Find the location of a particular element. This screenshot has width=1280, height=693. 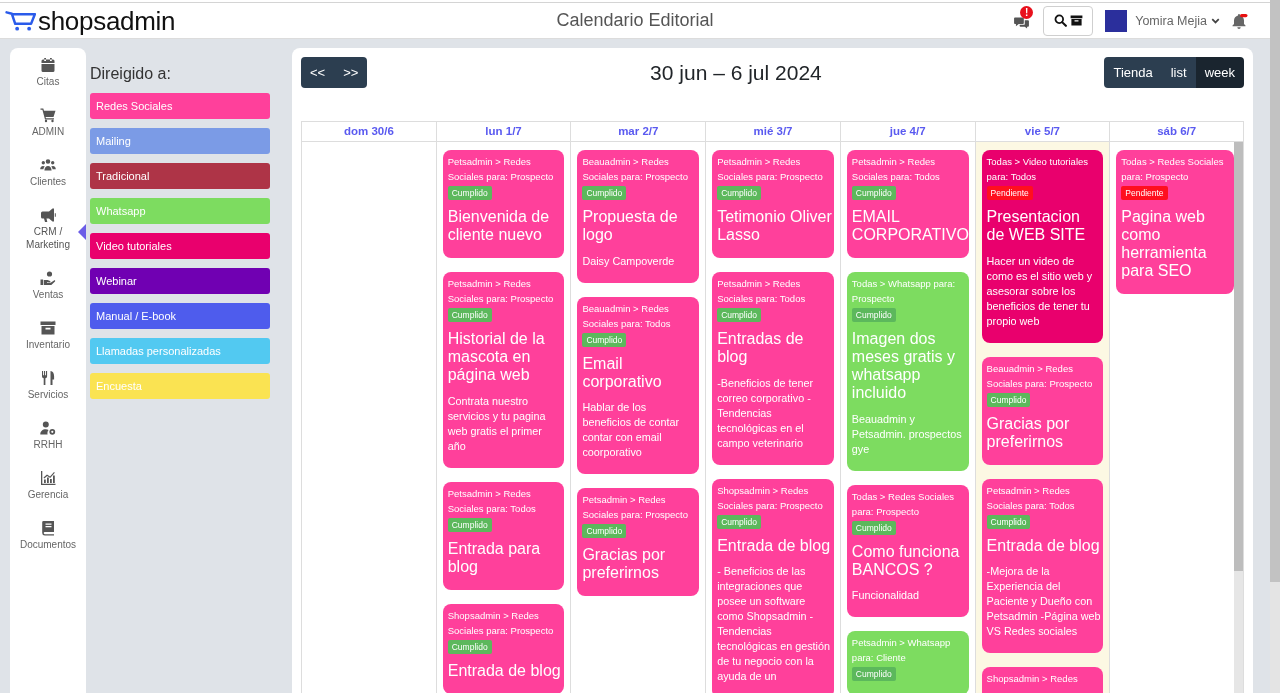

event-card: Petsadmin > Redes Sociales para: Prospecto Cumplido Gracias por preferirnos is located at coordinates (638, 542).